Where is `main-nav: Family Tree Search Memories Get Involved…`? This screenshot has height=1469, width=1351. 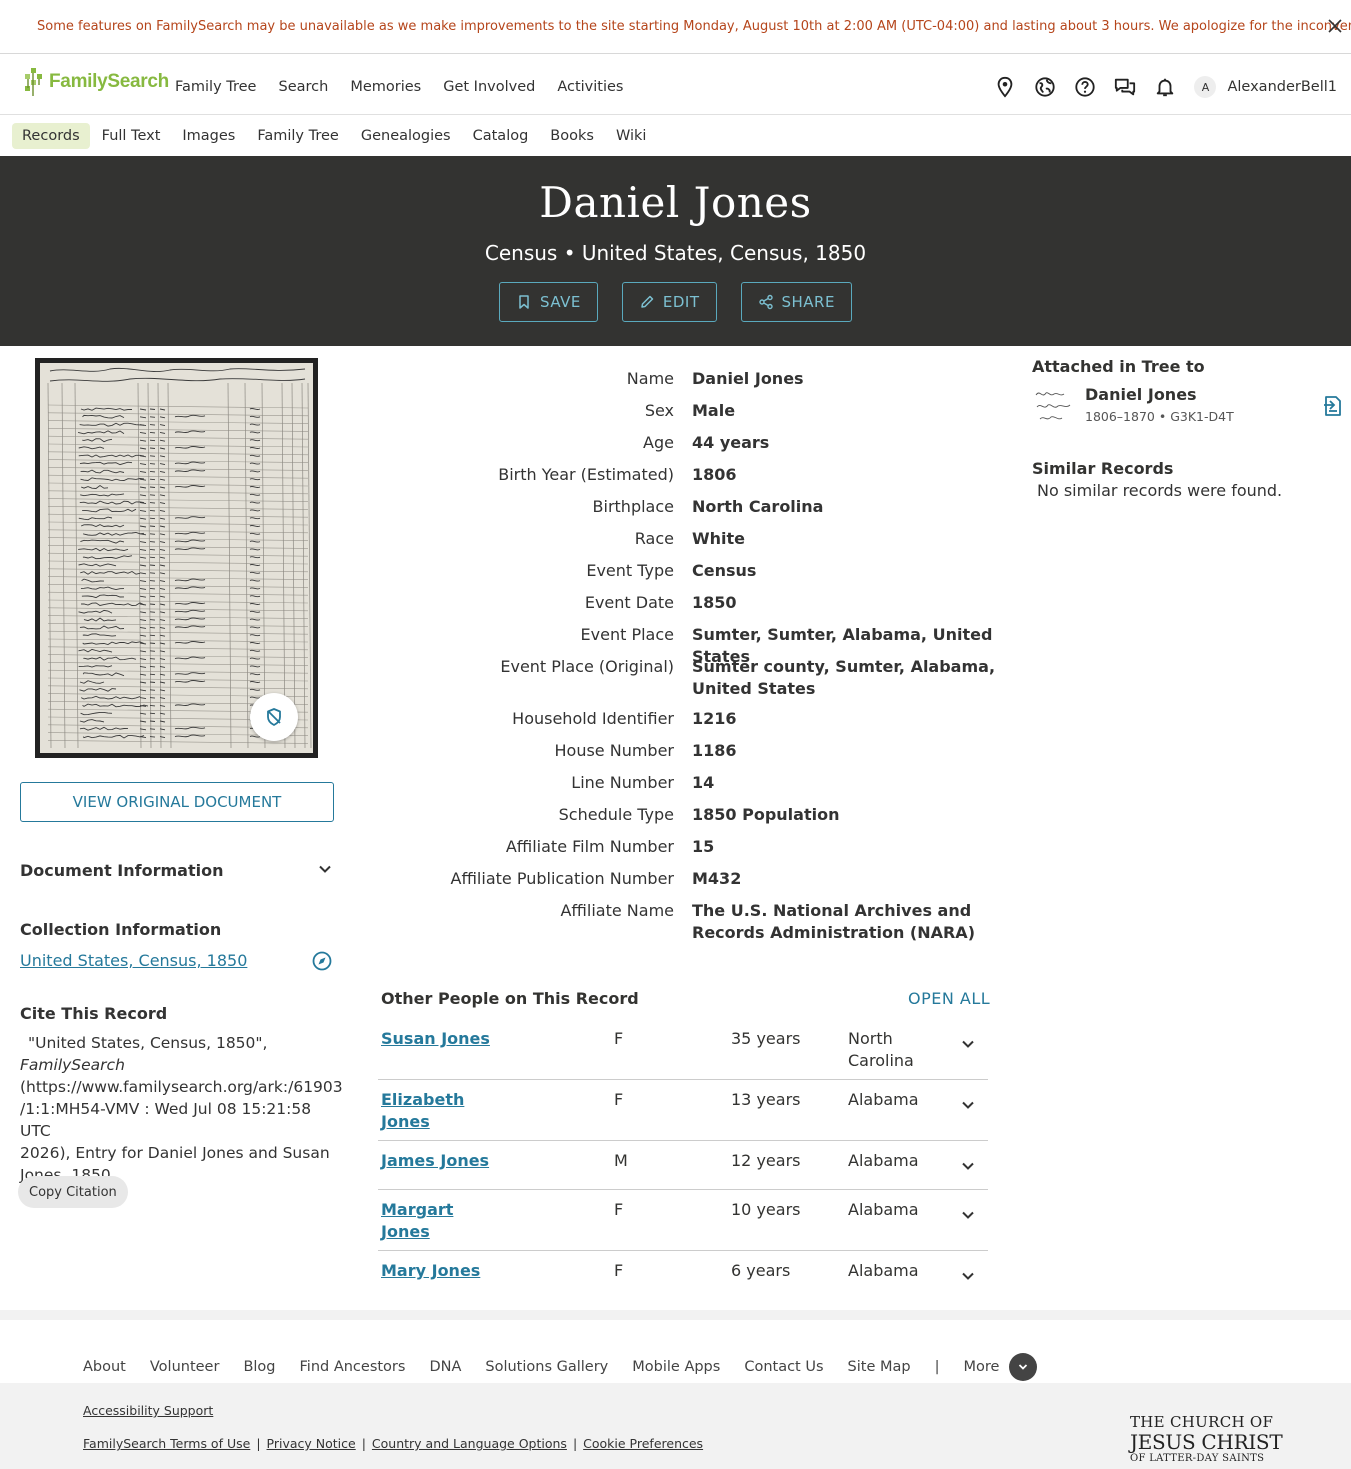
main-nav: Family Tree Search Memories Get Involved… is located at coordinates (410, 87).